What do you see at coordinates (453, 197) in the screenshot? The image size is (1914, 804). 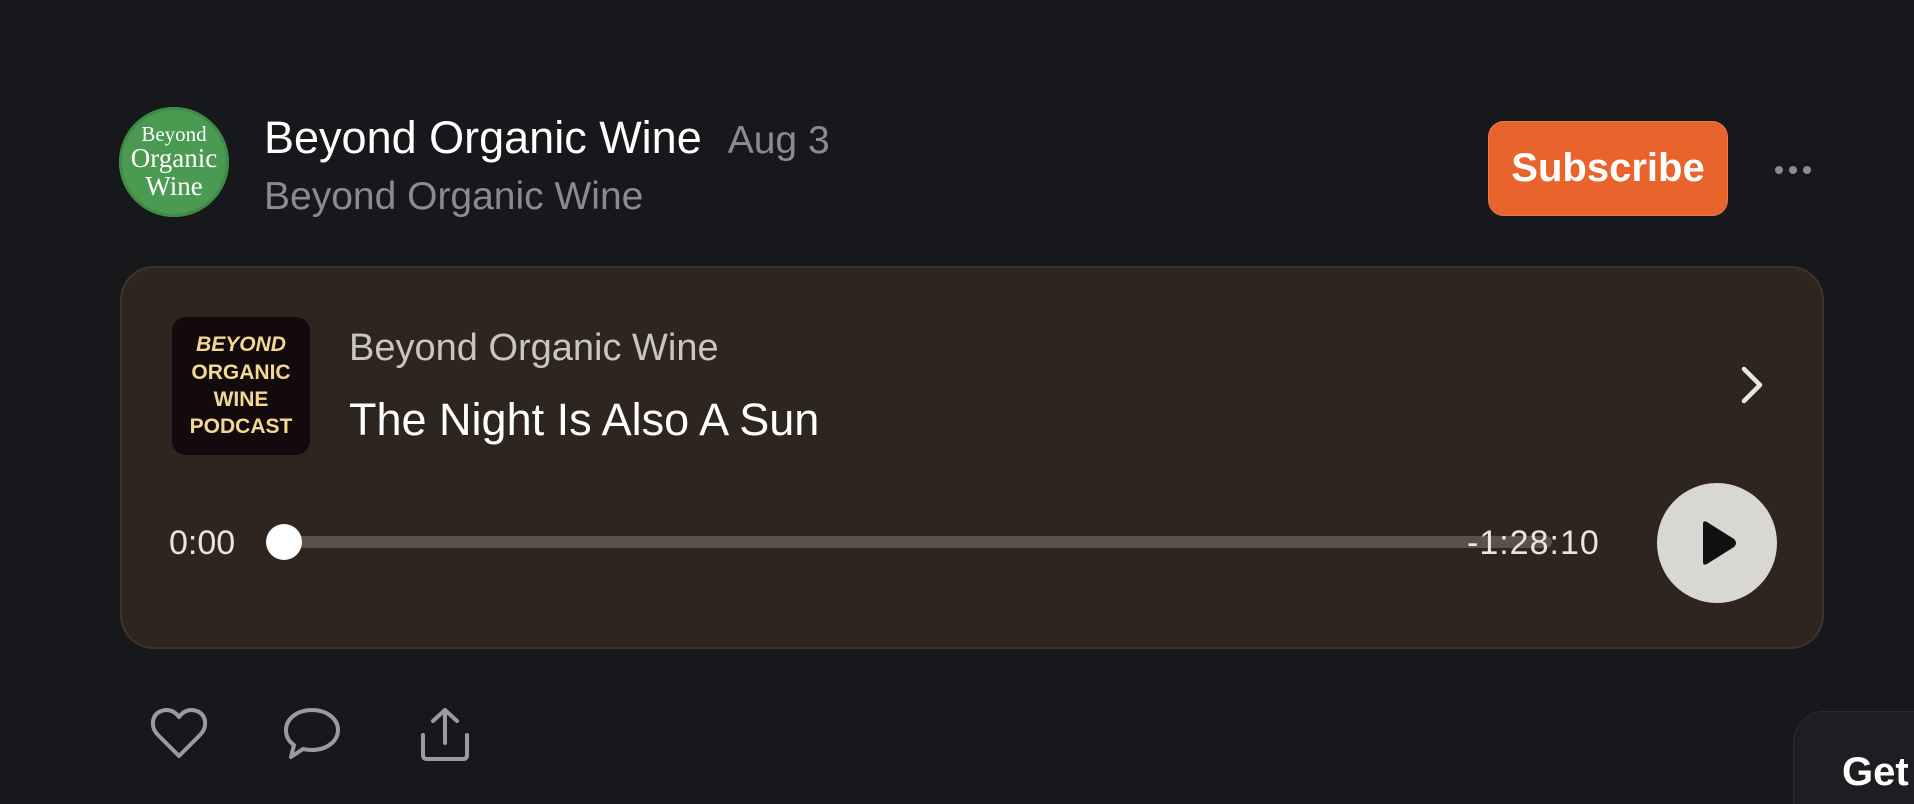 I see `post-author: Beyond Organic Wine` at bounding box center [453, 197].